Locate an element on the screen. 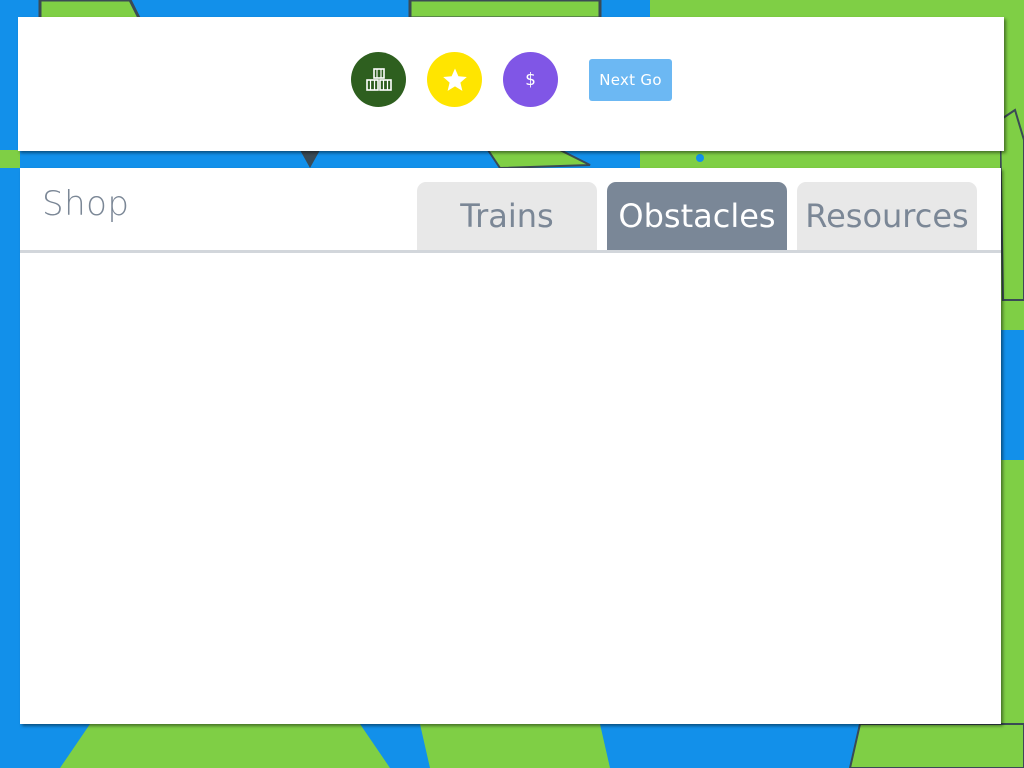 The image size is (1024, 768). score-button is located at coordinates (454, 79).